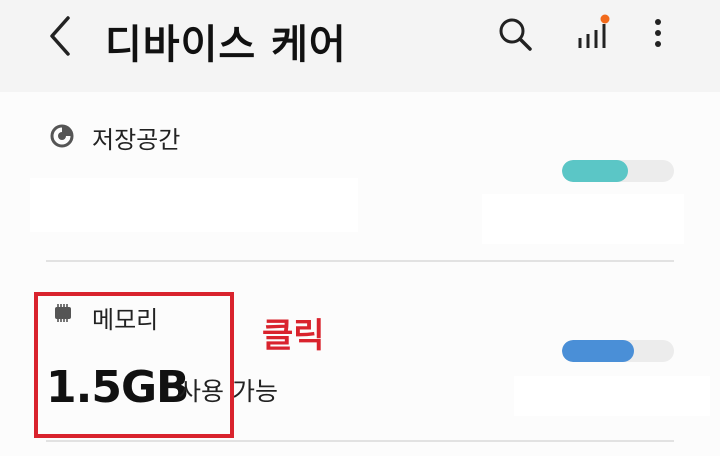  What do you see at coordinates (134, 365) in the screenshot?
I see `click-highlight-box` at bounding box center [134, 365].